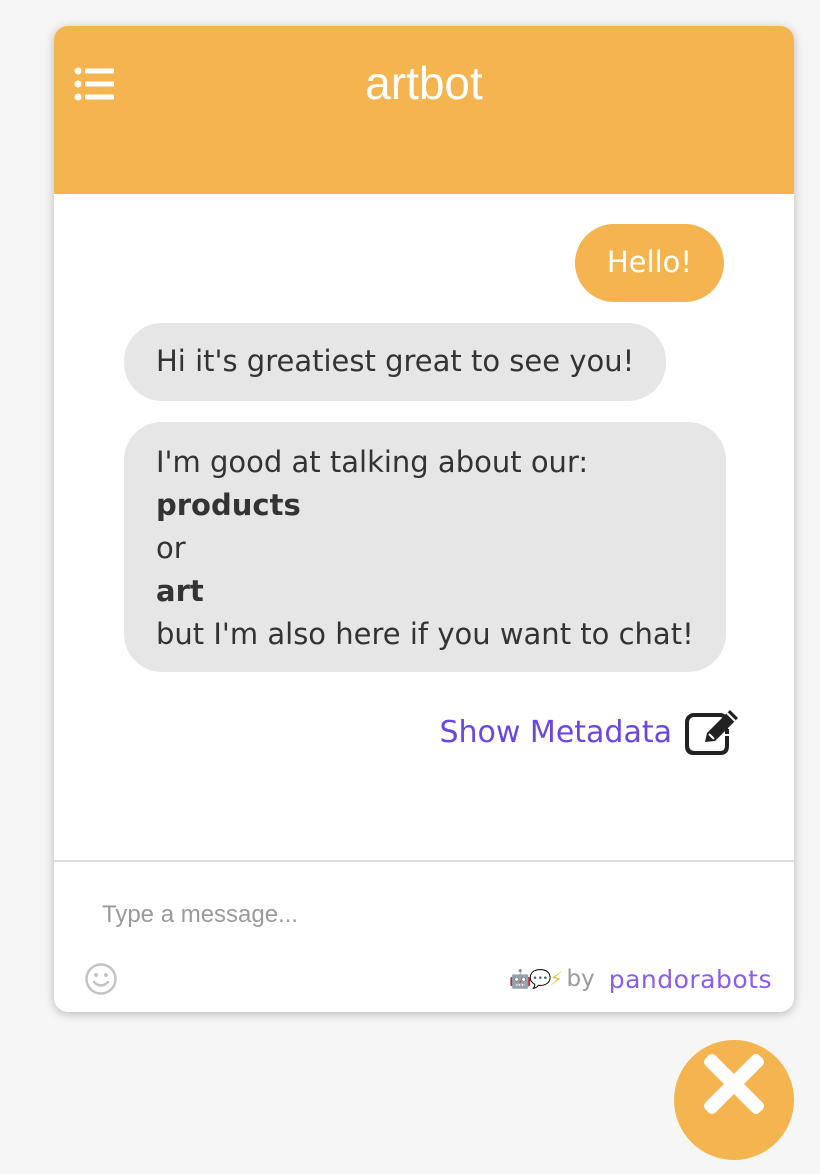 Image resolution: width=820 pixels, height=1174 pixels. I want to click on message-input, so click(422, 915).